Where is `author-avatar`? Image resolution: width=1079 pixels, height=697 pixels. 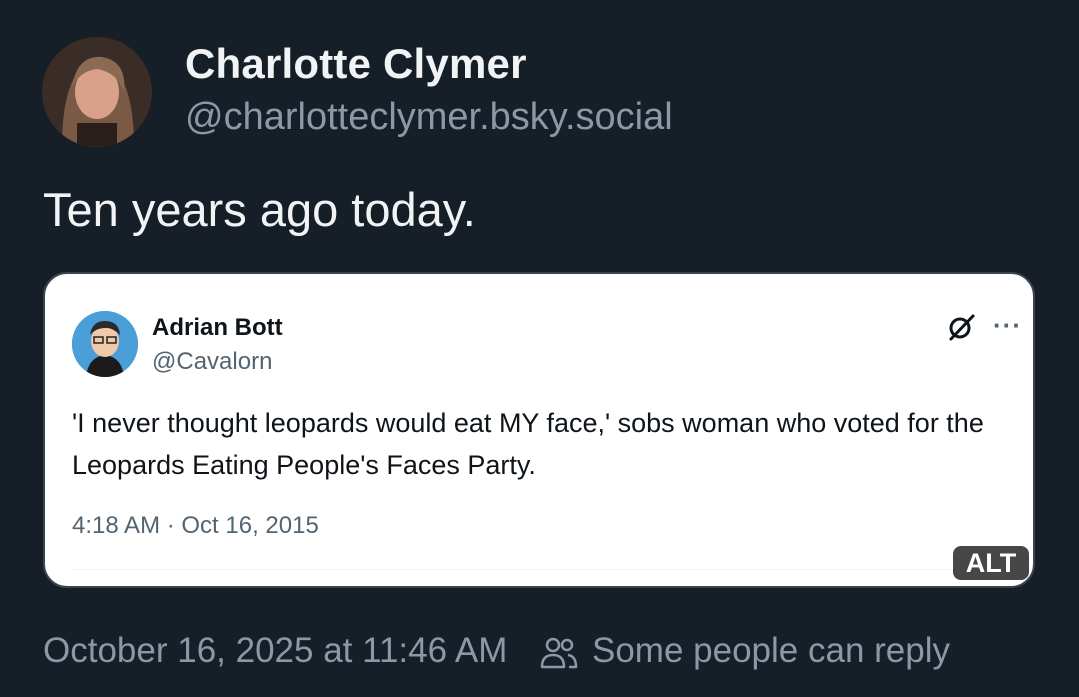 author-avatar is located at coordinates (97, 92).